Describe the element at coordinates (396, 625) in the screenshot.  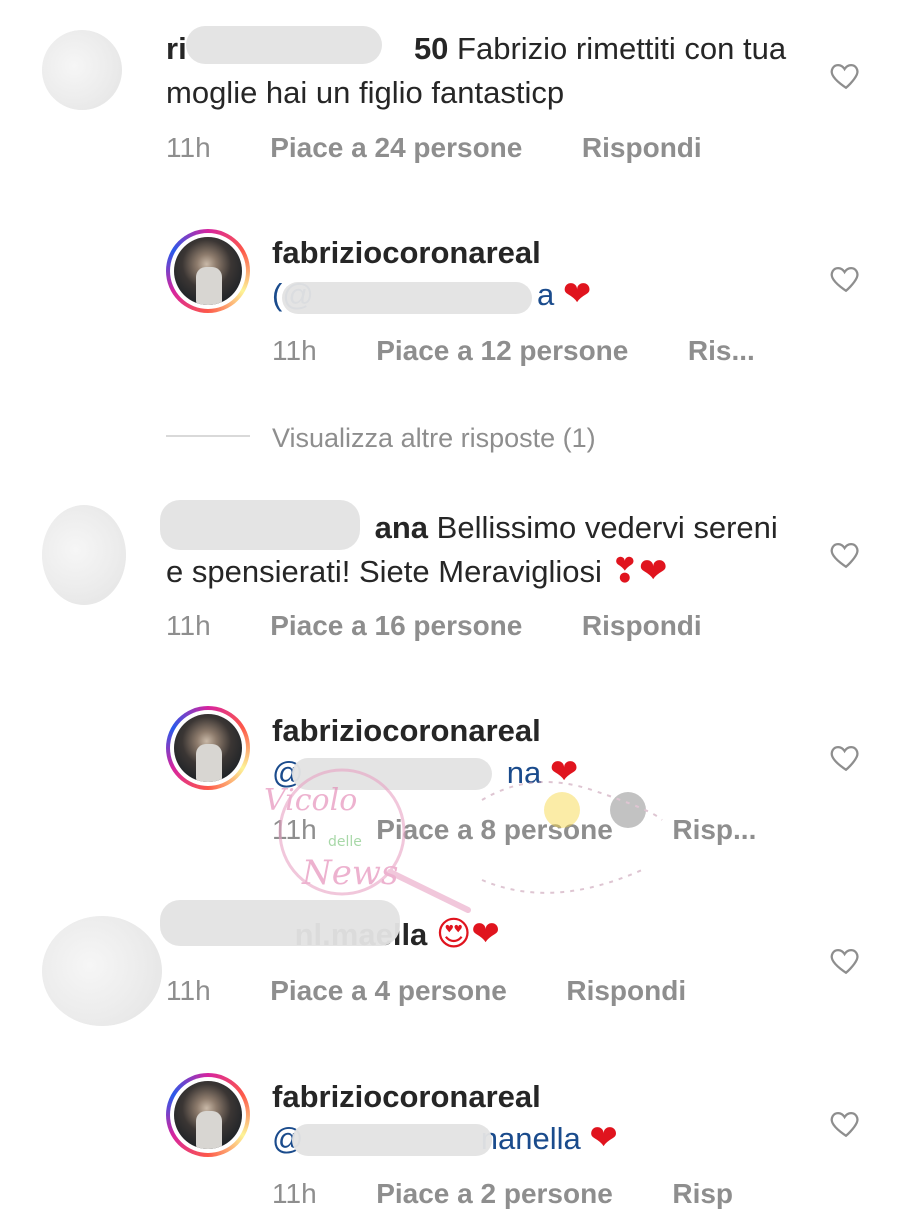
I see `likes-count: Piace a 16 persone` at that location.